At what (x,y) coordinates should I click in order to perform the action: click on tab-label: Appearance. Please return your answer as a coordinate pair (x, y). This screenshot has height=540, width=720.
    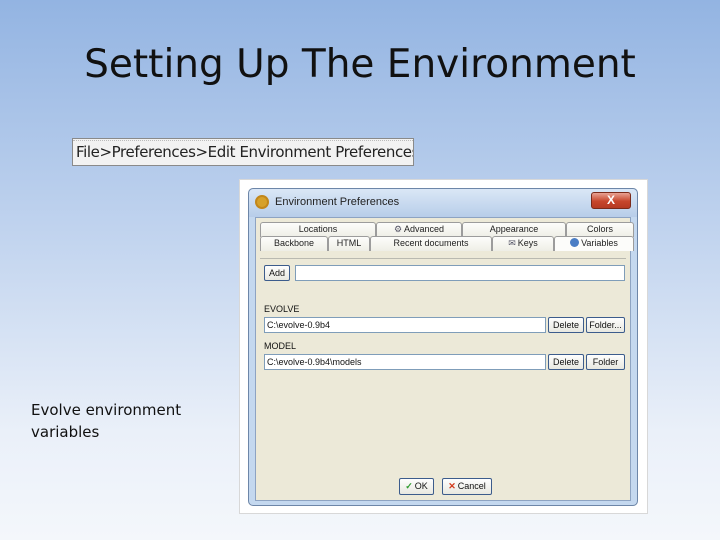
    Looking at the image, I should click on (514, 229).